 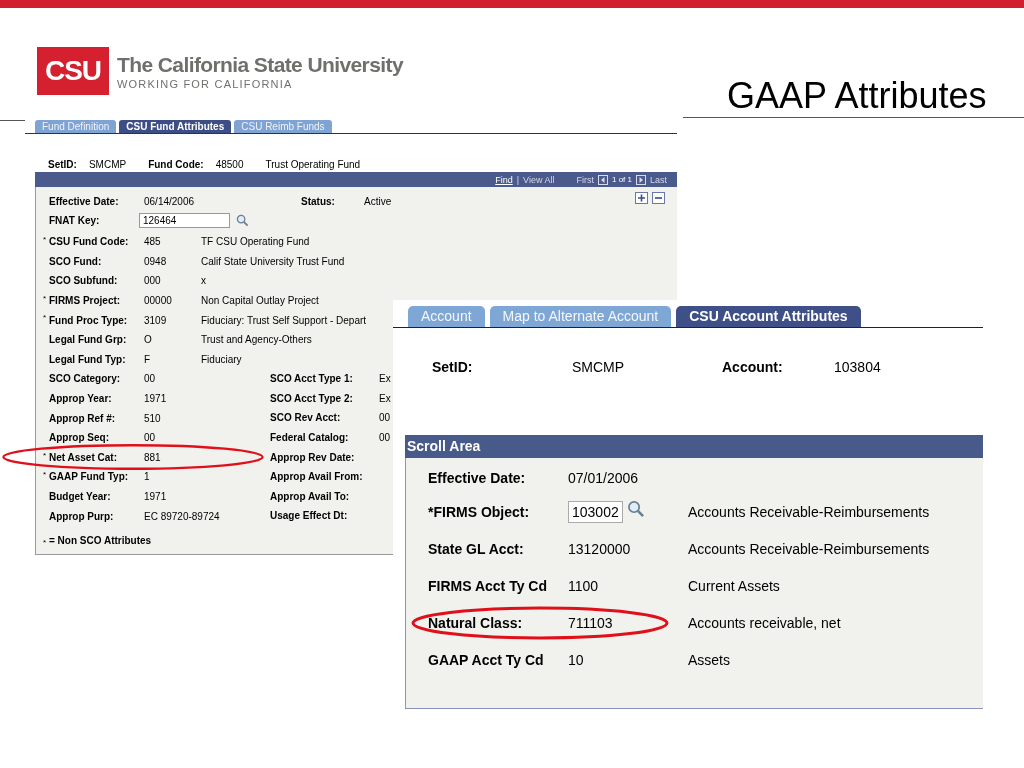 What do you see at coordinates (504, 179) in the screenshot?
I see `find-link: Find` at bounding box center [504, 179].